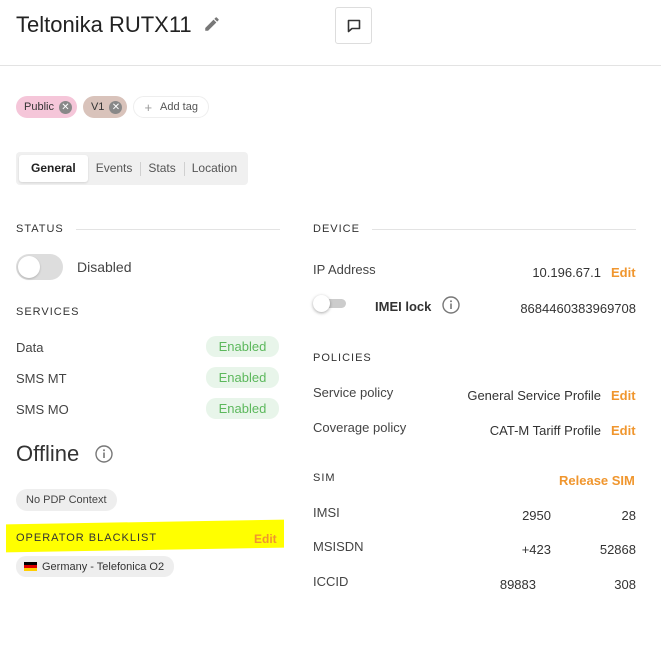  Describe the element at coordinates (242, 346) in the screenshot. I see `service-data-status: Enabled` at that location.